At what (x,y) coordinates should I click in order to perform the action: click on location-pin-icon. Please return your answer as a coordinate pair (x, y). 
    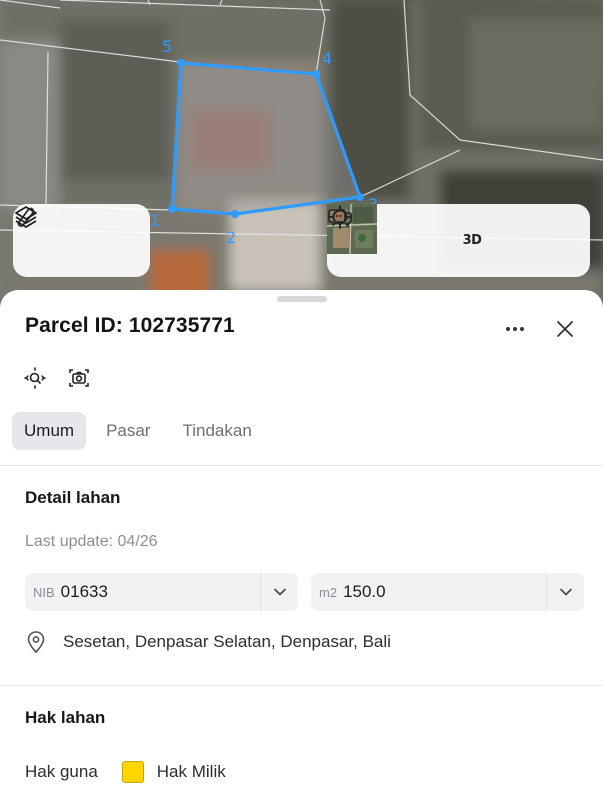
    Looking at the image, I should click on (36, 642).